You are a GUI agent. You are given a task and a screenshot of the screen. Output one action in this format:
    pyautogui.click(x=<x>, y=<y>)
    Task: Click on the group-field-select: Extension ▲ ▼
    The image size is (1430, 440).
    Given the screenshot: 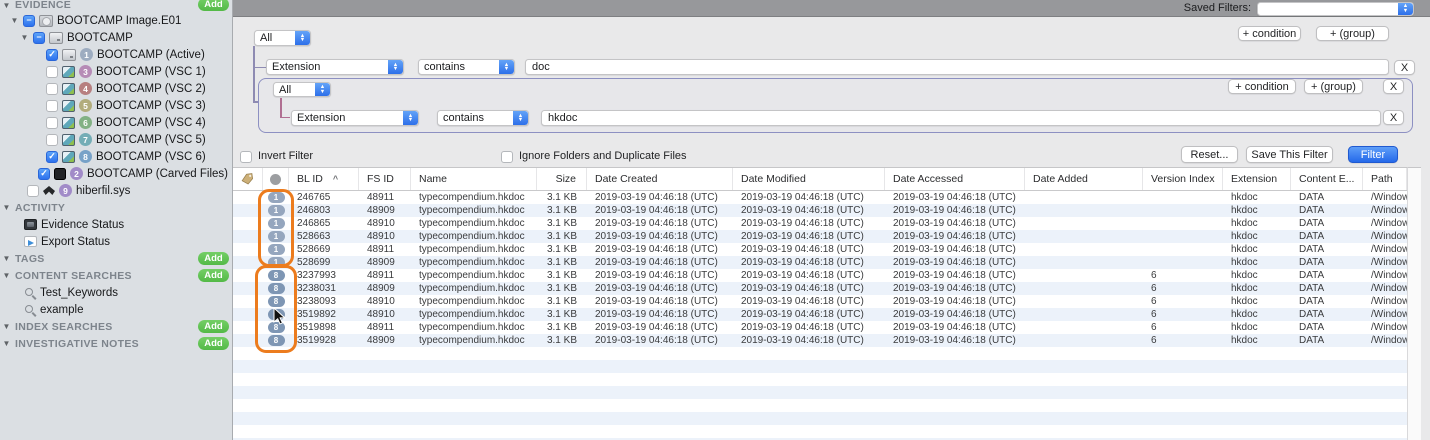 What is the action you would take?
    pyautogui.click(x=355, y=118)
    